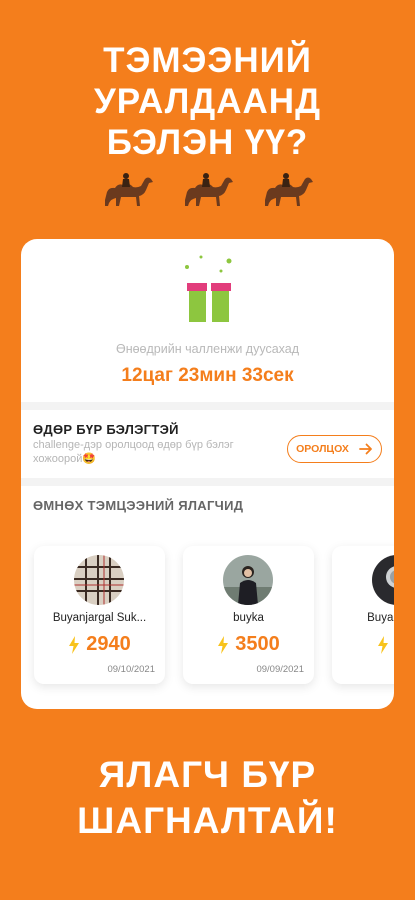  What do you see at coordinates (207, 60) in the screenshot?
I see `headline-line: ТЭМЭЭНИЙ` at bounding box center [207, 60].